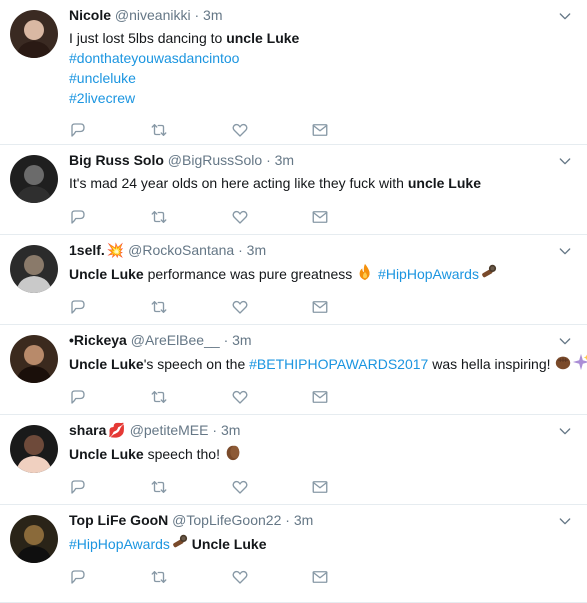 This screenshot has width=587, height=603. I want to click on name-emoji: 💥, so click(115, 250).